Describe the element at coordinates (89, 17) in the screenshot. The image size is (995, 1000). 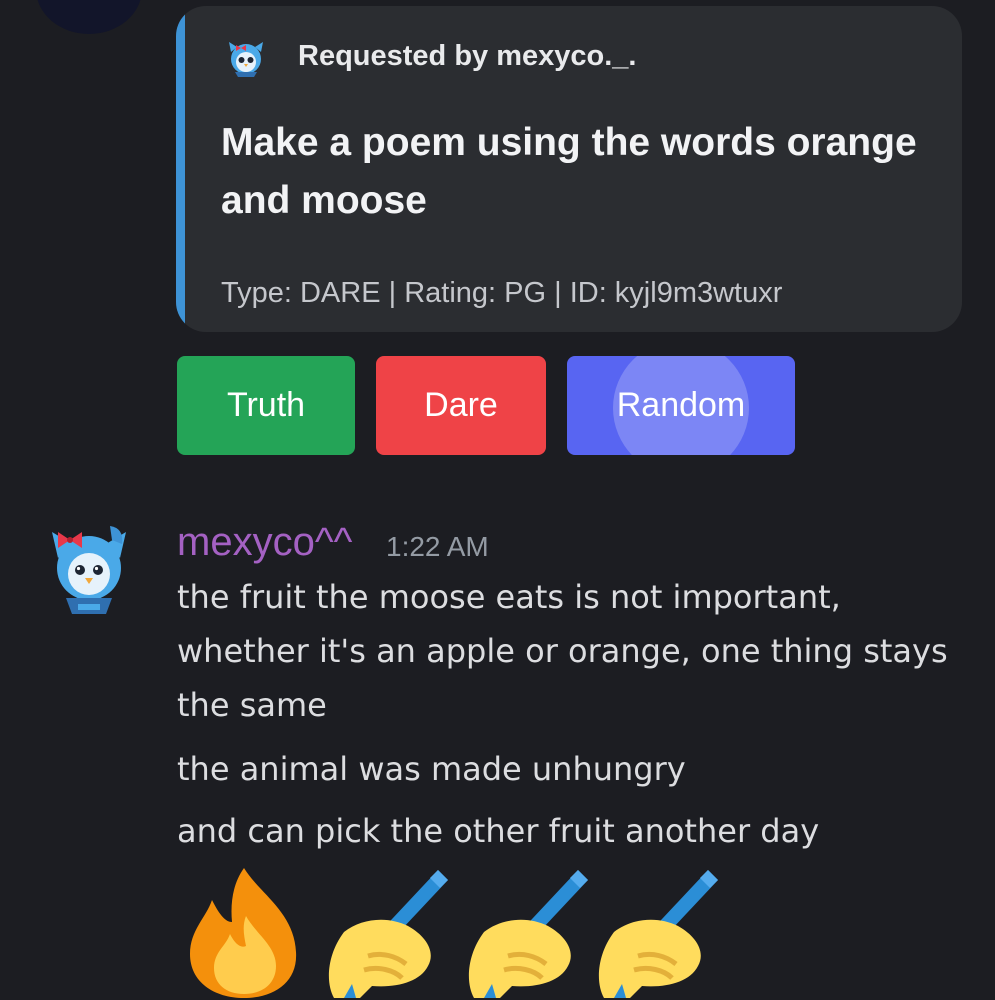
I see `bot-avatar` at that location.